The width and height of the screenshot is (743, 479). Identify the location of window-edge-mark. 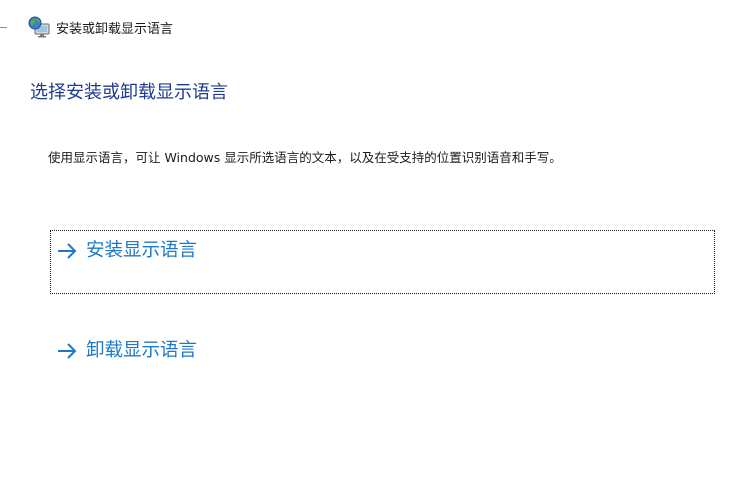
(3, 27).